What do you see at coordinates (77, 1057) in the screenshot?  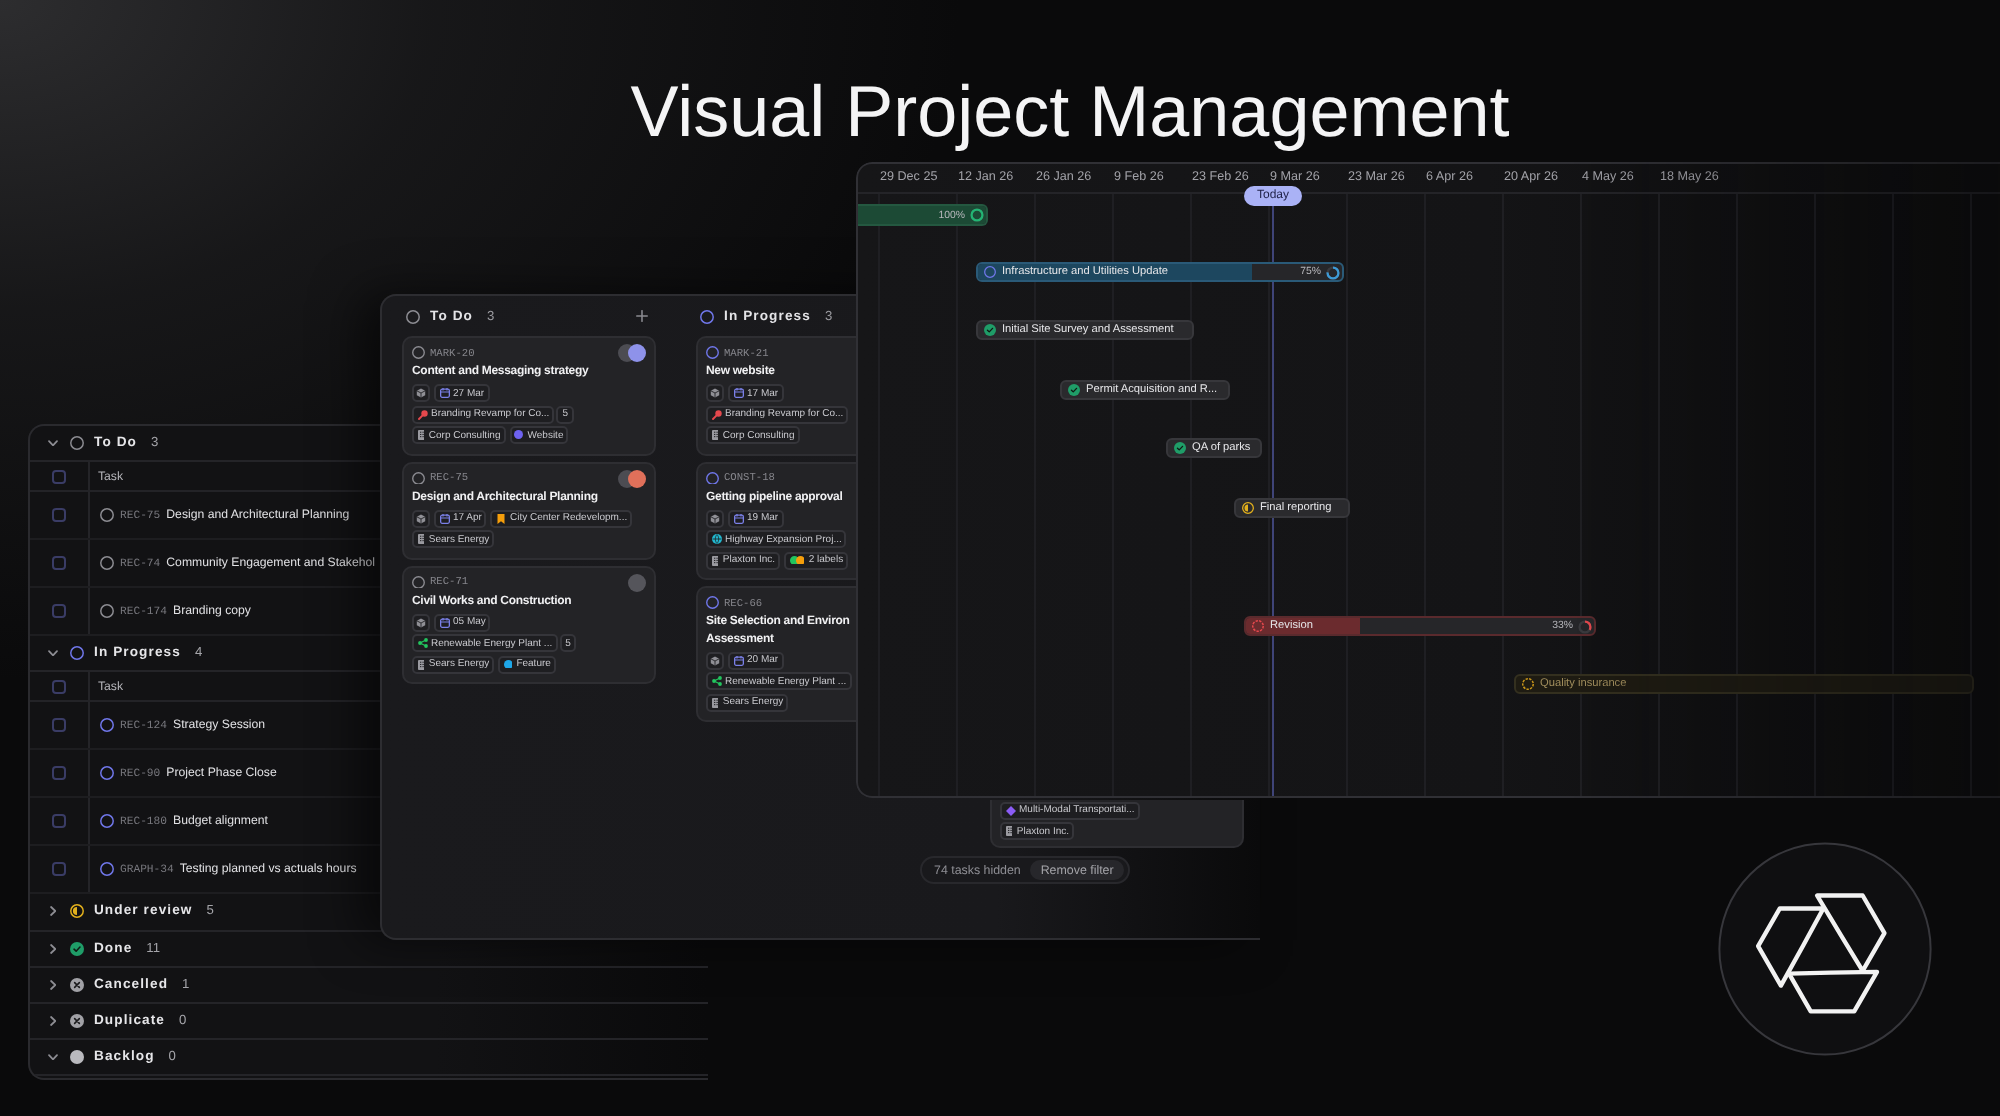 I see `filled-circle-icon` at bounding box center [77, 1057].